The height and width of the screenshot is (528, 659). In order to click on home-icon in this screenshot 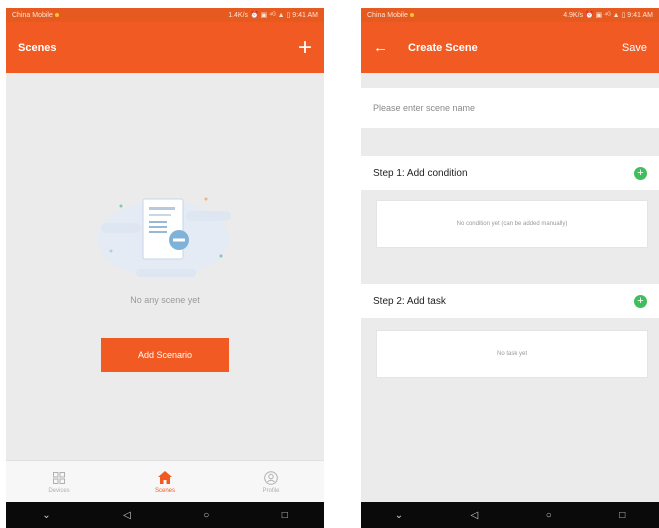, I will do `click(165, 478)`.